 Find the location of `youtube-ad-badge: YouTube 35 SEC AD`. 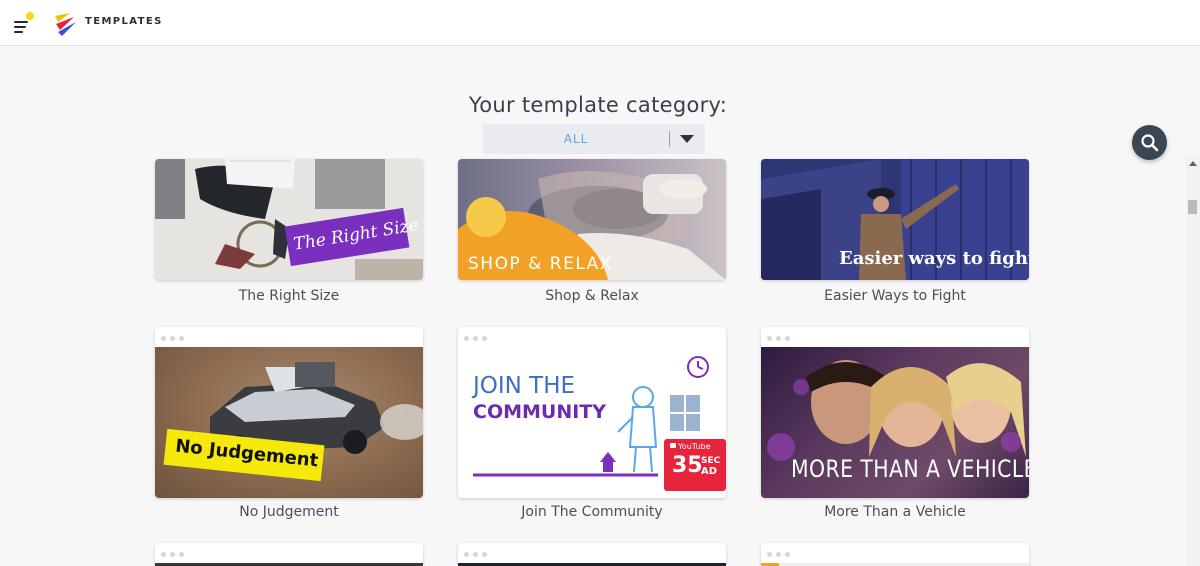

youtube-ad-badge: YouTube 35 SEC AD is located at coordinates (695, 465).